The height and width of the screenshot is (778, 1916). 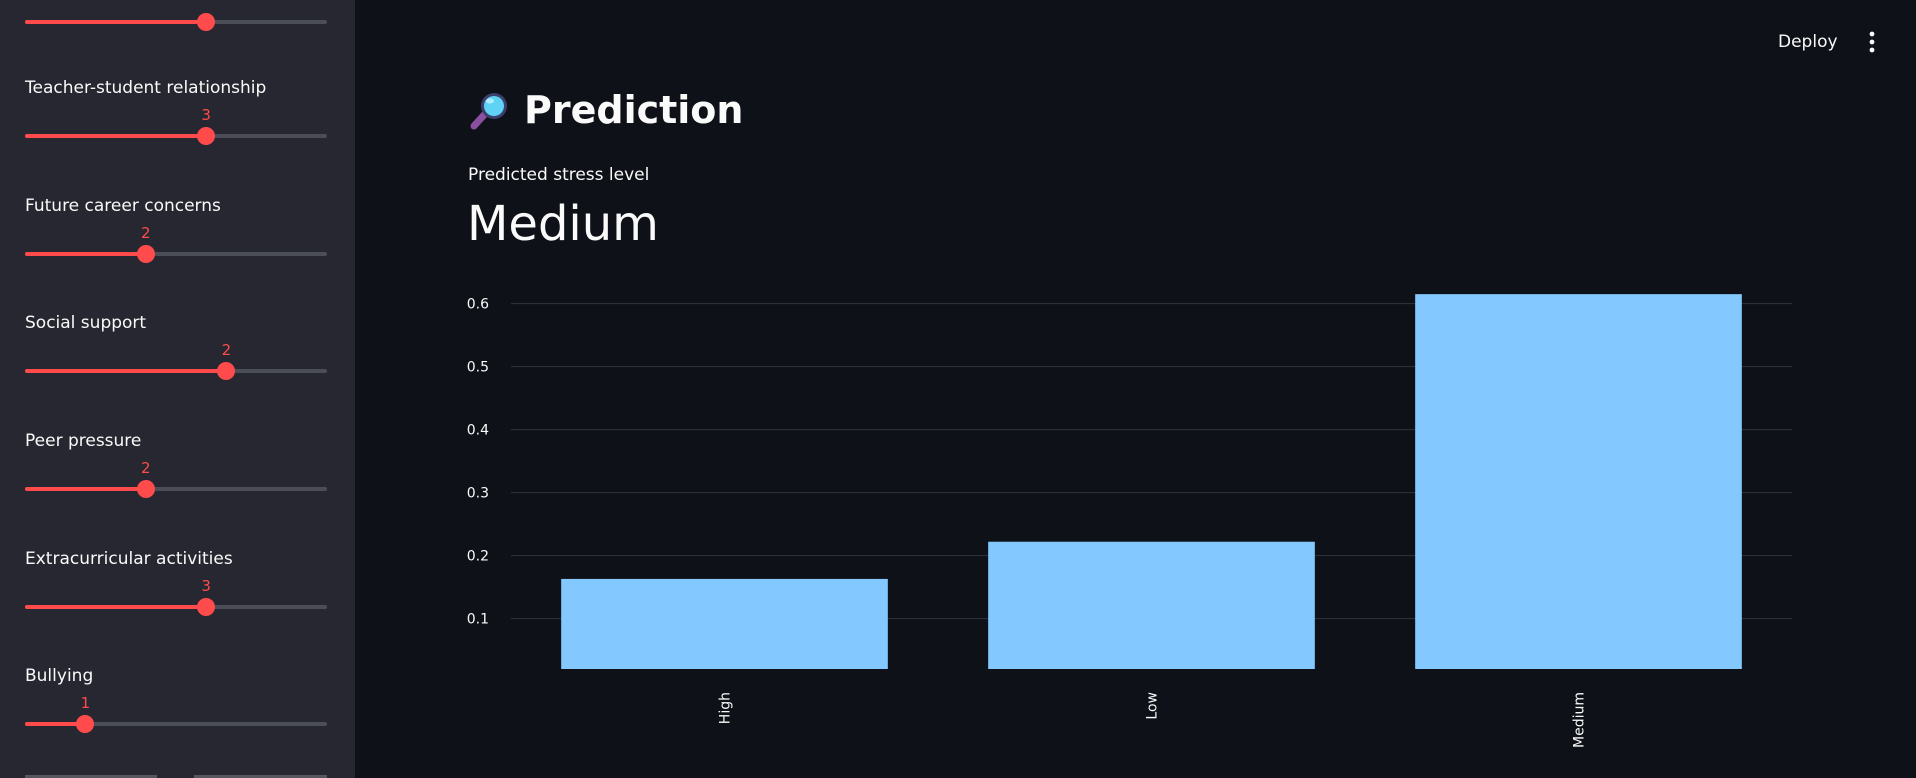 What do you see at coordinates (478, 557) in the screenshot?
I see `chart-y-tick-label: 0.2` at bounding box center [478, 557].